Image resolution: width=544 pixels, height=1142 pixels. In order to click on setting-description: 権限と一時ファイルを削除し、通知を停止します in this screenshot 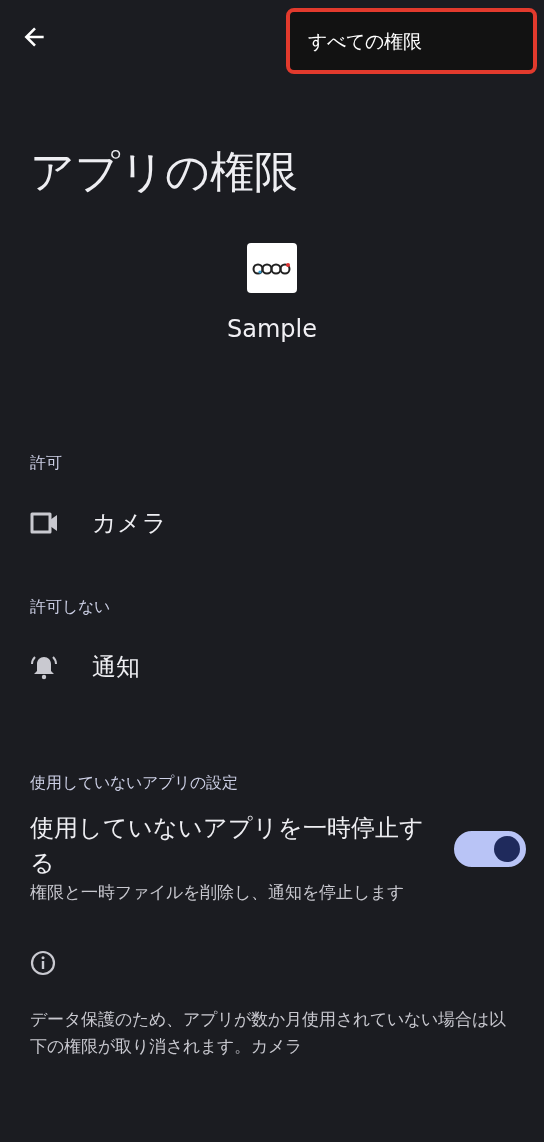, I will do `click(217, 893)`.